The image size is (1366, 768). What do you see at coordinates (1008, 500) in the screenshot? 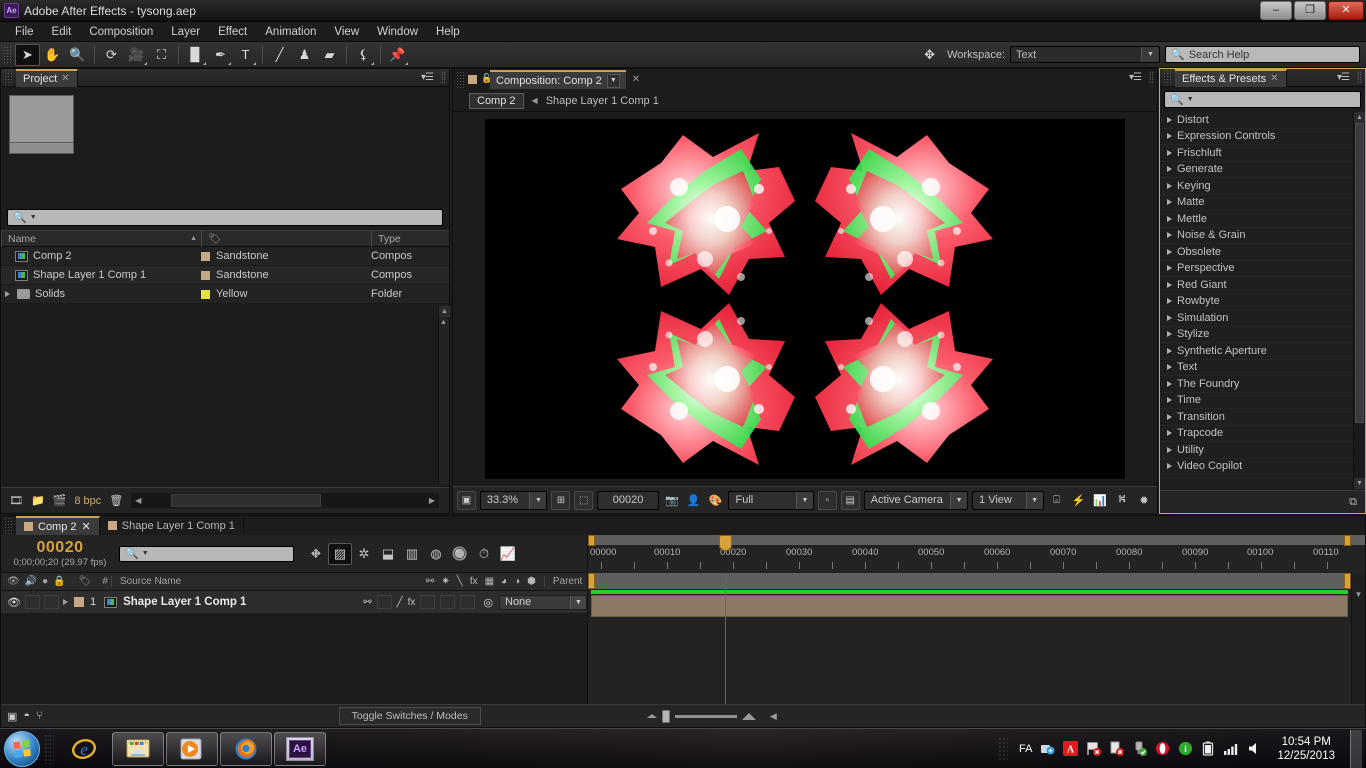
I see `view-layout-select: 1 View ▼` at bounding box center [1008, 500].